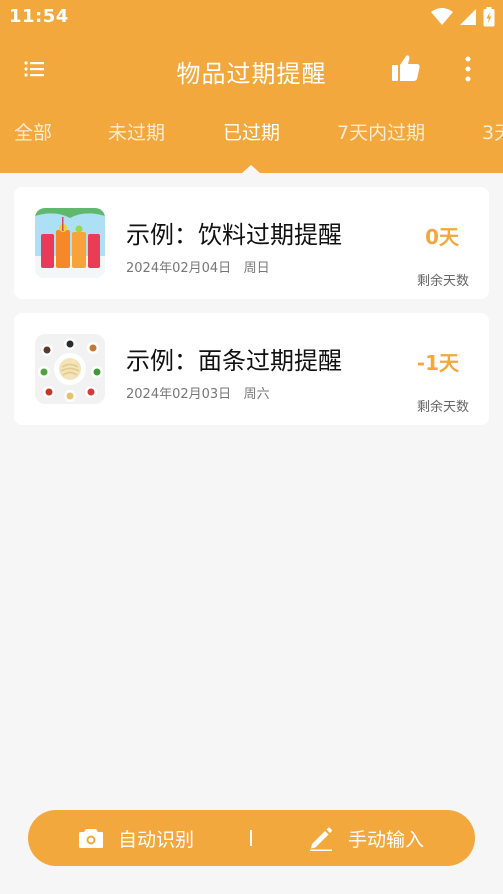  I want to click on auto-recognize-label: 自动识别, so click(156, 839).